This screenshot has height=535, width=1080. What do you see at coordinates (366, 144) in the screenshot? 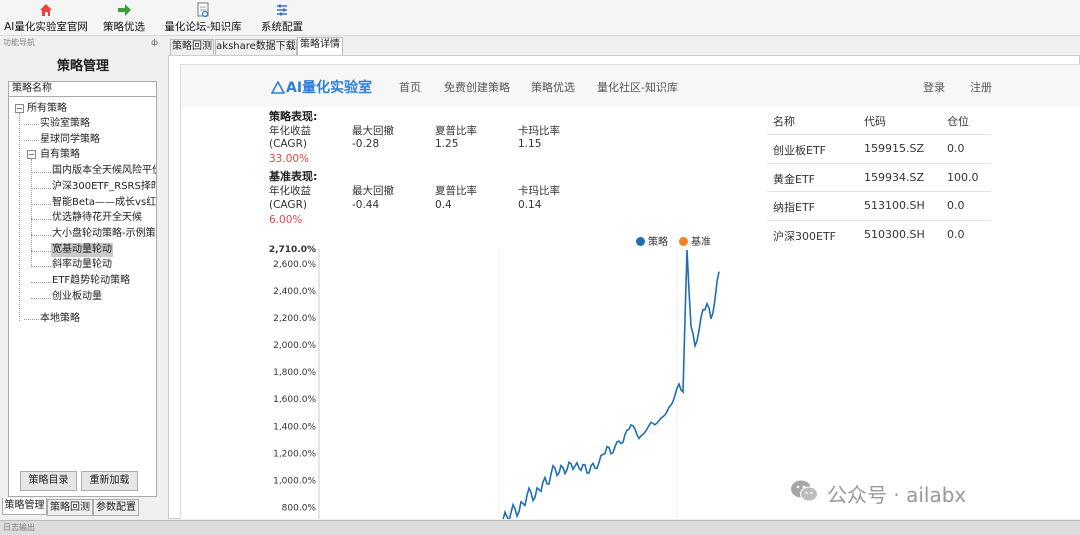
I see `max-drawdown-value: -0.28` at bounding box center [366, 144].